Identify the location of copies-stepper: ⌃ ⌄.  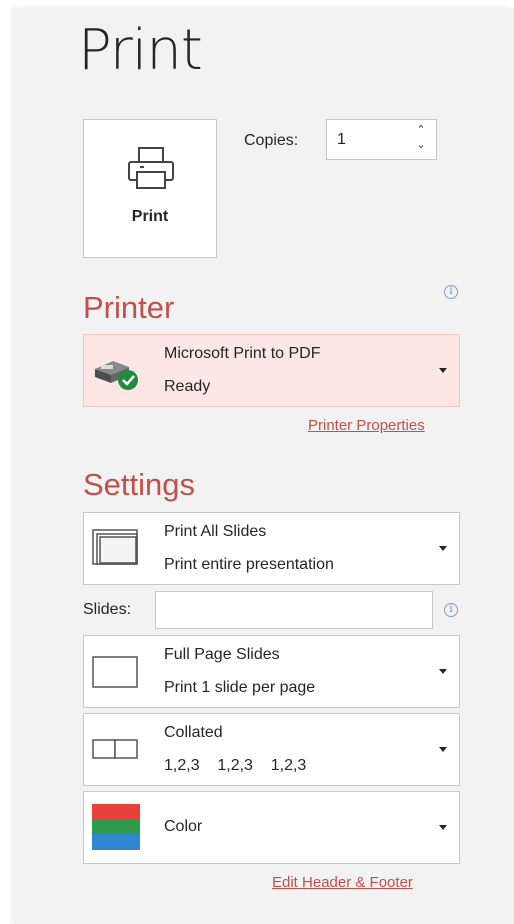
(381, 139).